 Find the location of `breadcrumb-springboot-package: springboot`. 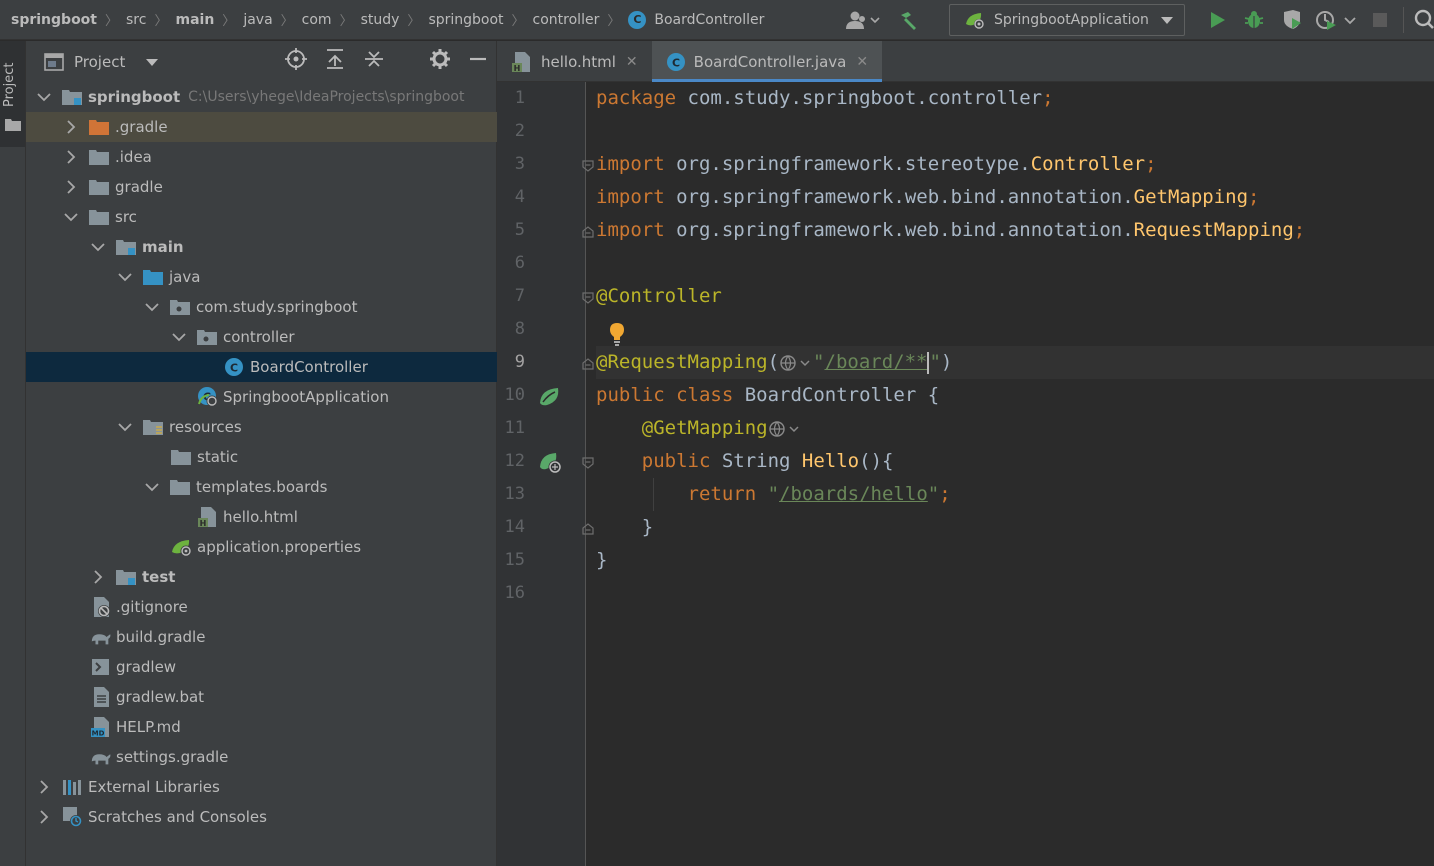

breadcrumb-springboot-package: springboot is located at coordinates (465, 20).